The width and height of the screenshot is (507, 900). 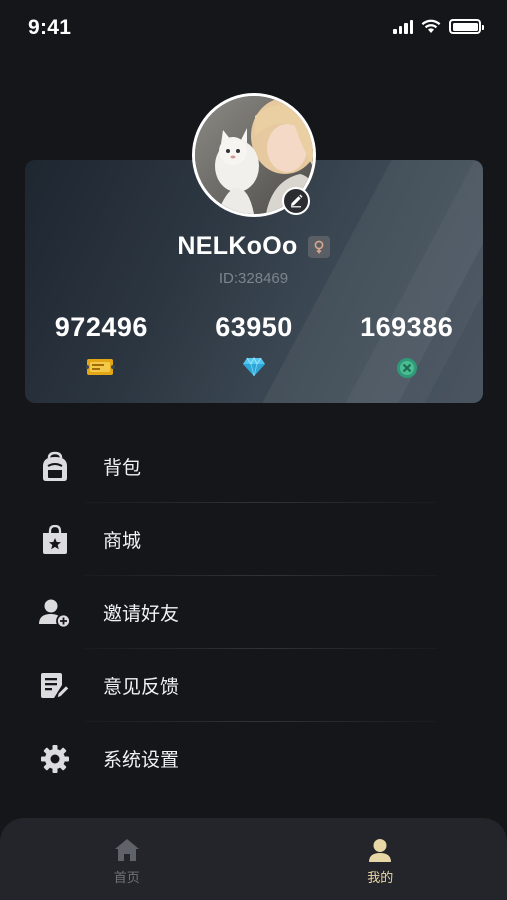 I want to click on avatar-container, so click(x=254, y=155).